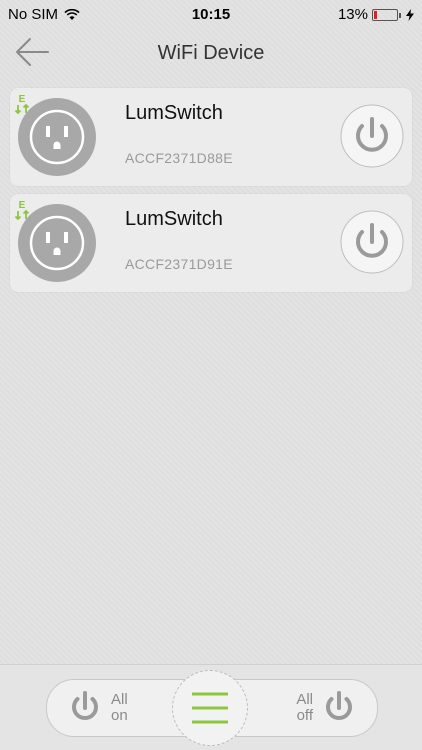 Image resolution: width=422 pixels, height=750 pixels. What do you see at coordinates (386, 14) in the screenshot?
I see `battery-icon` at bounding box center [386, 14].